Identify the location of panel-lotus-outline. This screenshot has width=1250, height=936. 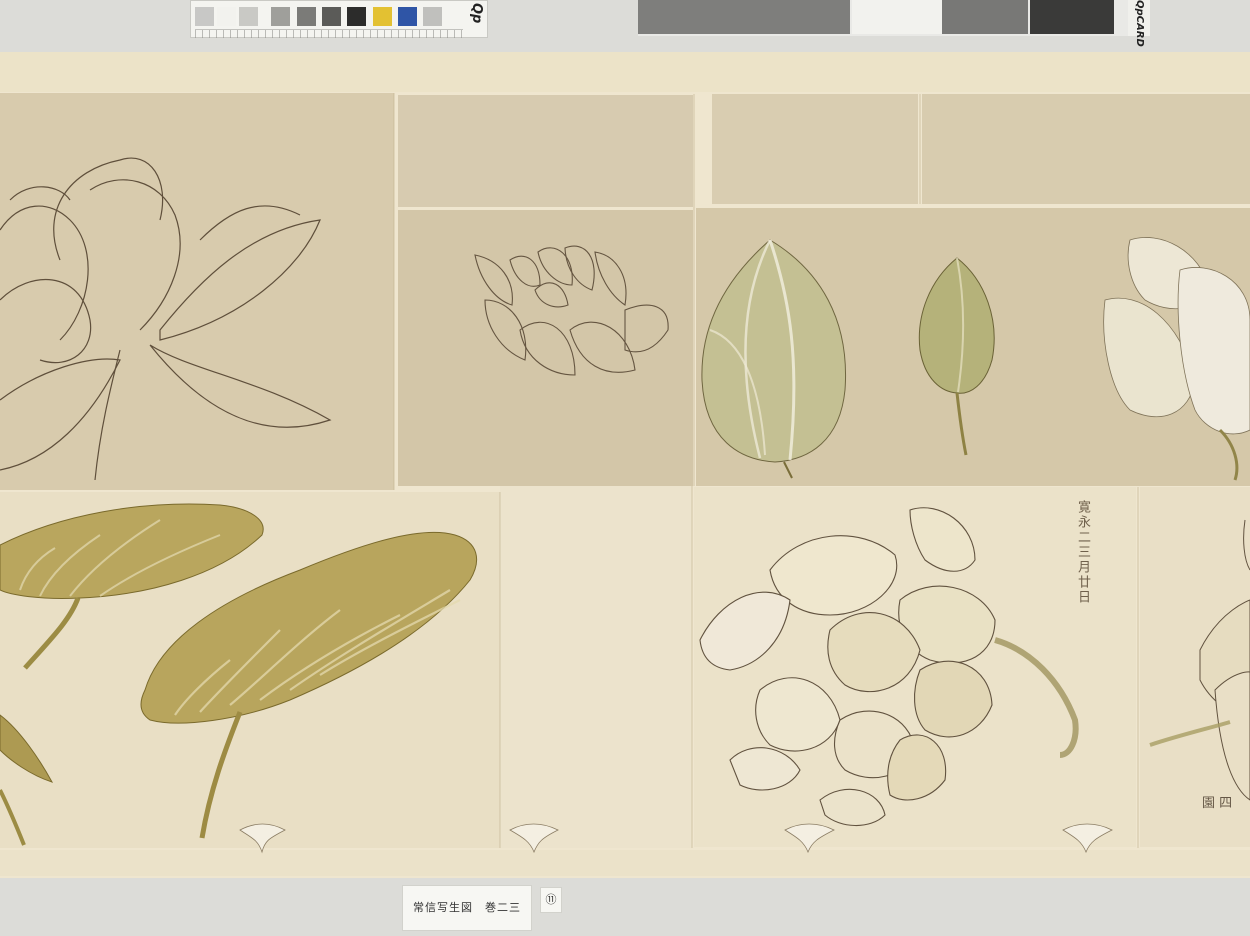
(197, 291).